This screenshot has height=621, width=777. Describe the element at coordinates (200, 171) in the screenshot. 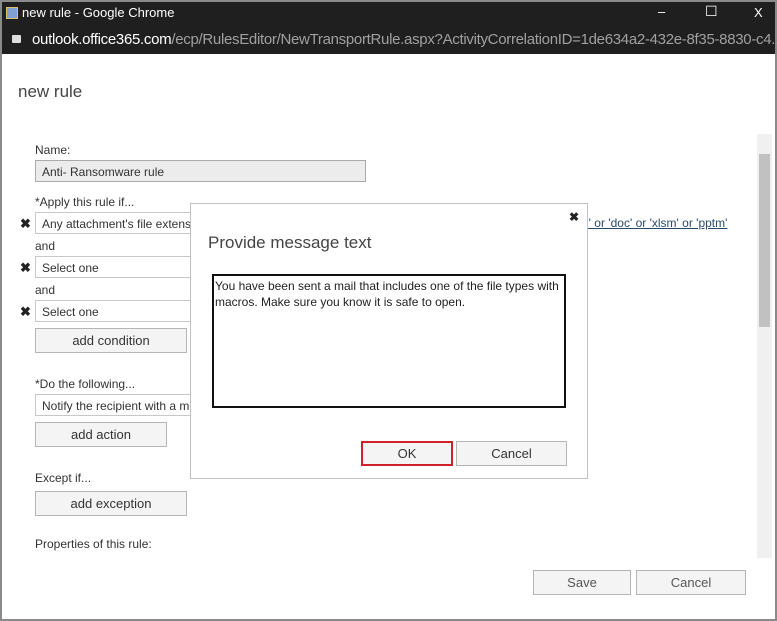

I see `name-input: Anti- Ransomware rule` at that location.